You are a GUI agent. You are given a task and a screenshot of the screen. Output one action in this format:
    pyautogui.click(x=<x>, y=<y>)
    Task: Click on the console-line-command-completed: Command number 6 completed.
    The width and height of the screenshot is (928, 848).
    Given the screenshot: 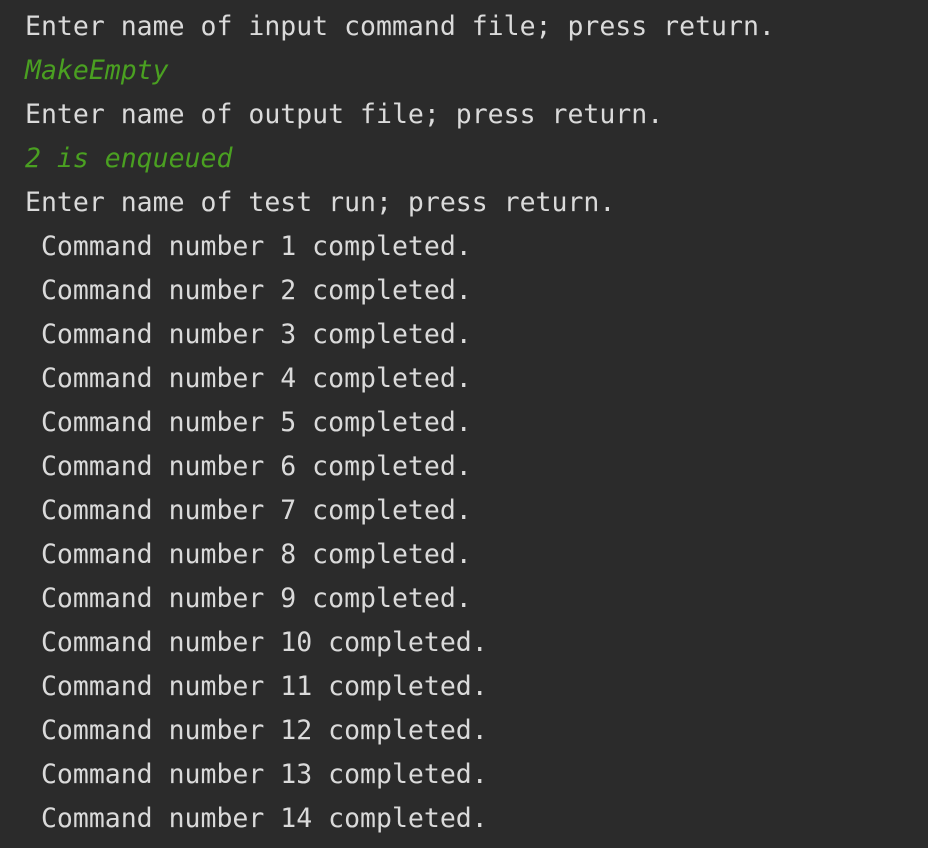 What is the action you would take?
    pyautogui.click(x=248, y=466)
    